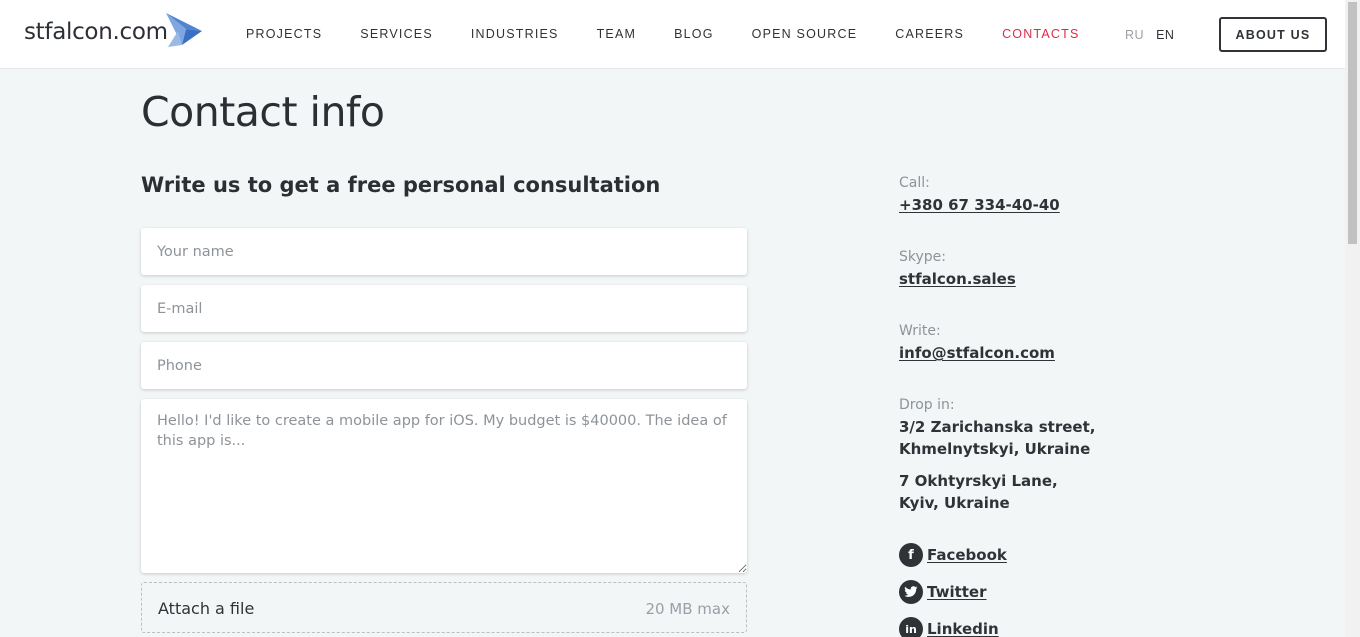 This screenshot has width=1360, height=637. I want to click on call-block: Call: +380 67 334-40-40, so click(979, 195).